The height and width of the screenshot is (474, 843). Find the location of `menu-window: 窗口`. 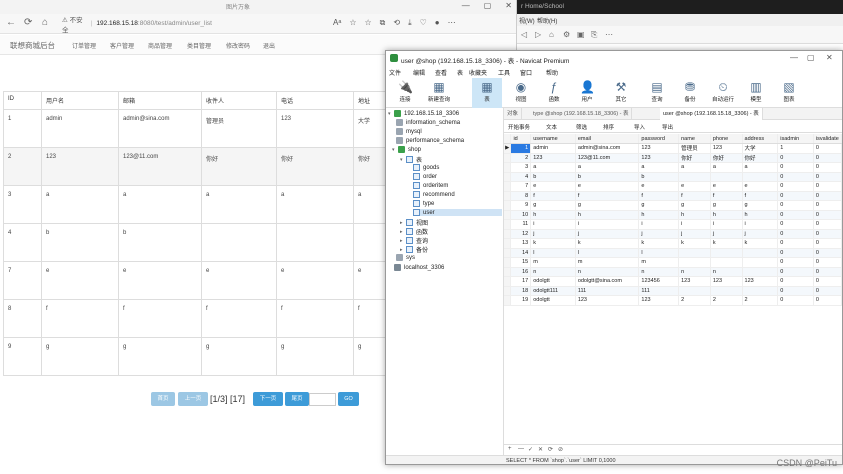

menu-window: 窗口 is located at coordinates (526, 72).